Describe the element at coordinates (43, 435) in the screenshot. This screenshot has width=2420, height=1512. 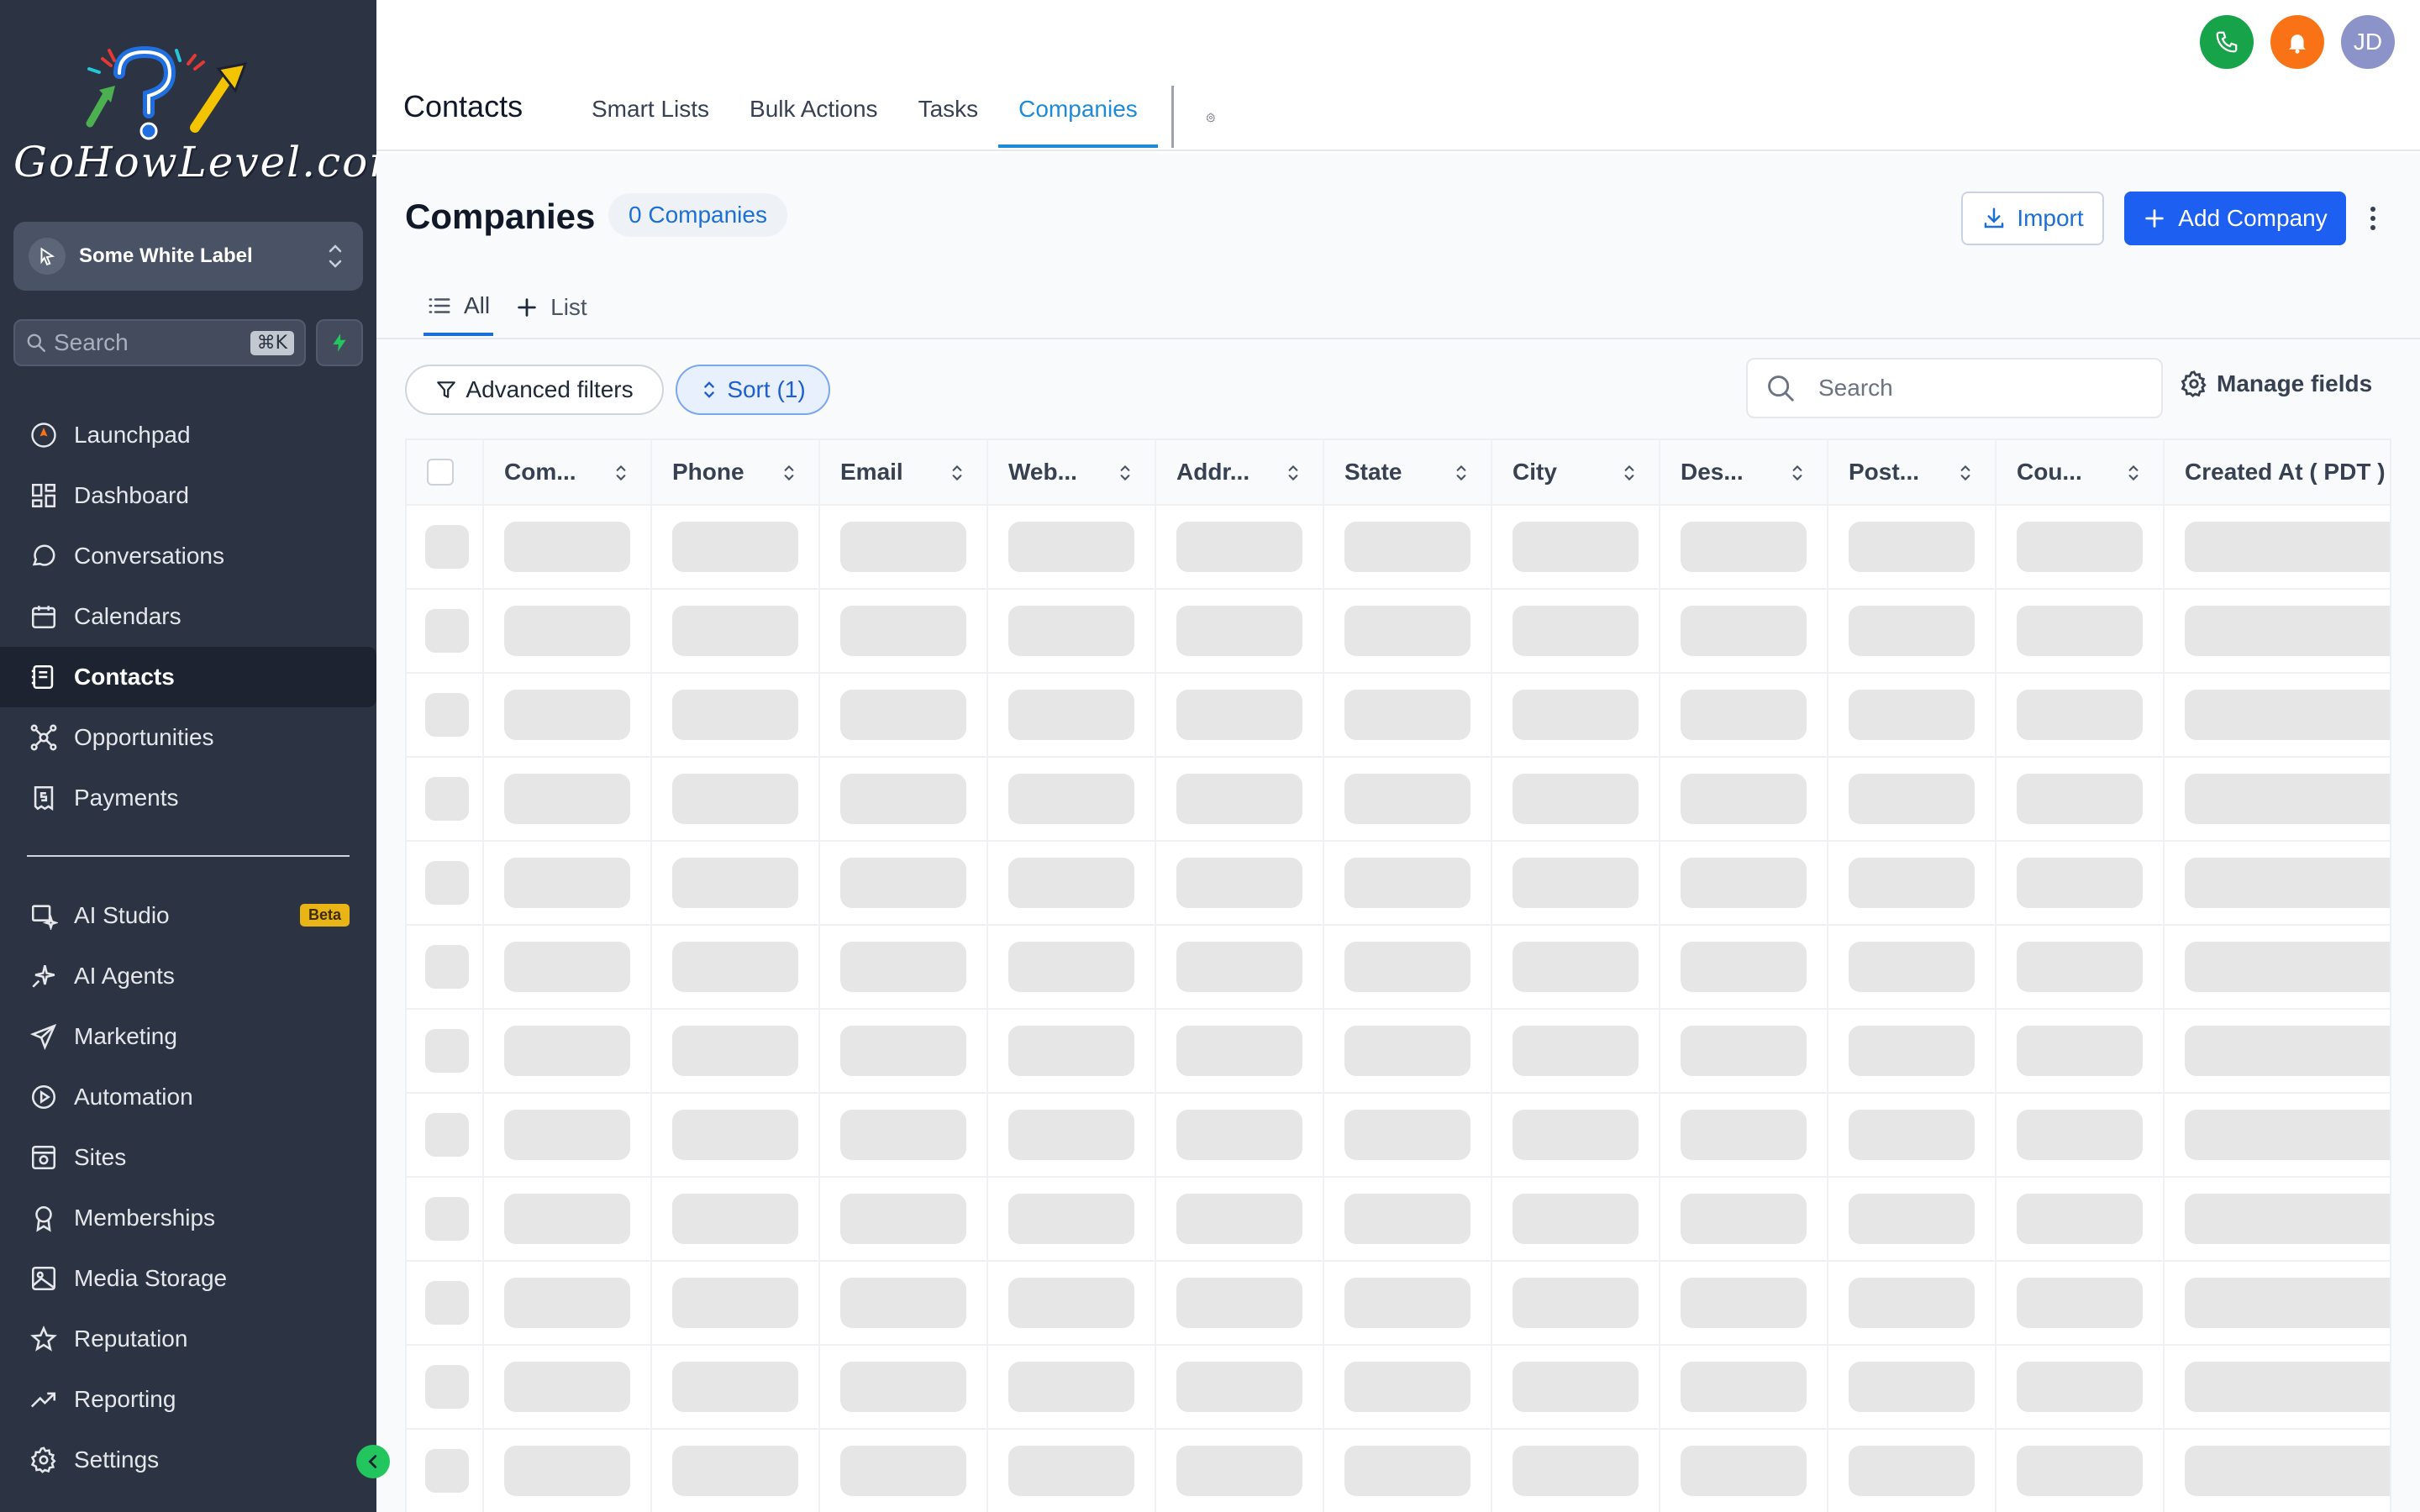
I see `rocket-icon` at that location.